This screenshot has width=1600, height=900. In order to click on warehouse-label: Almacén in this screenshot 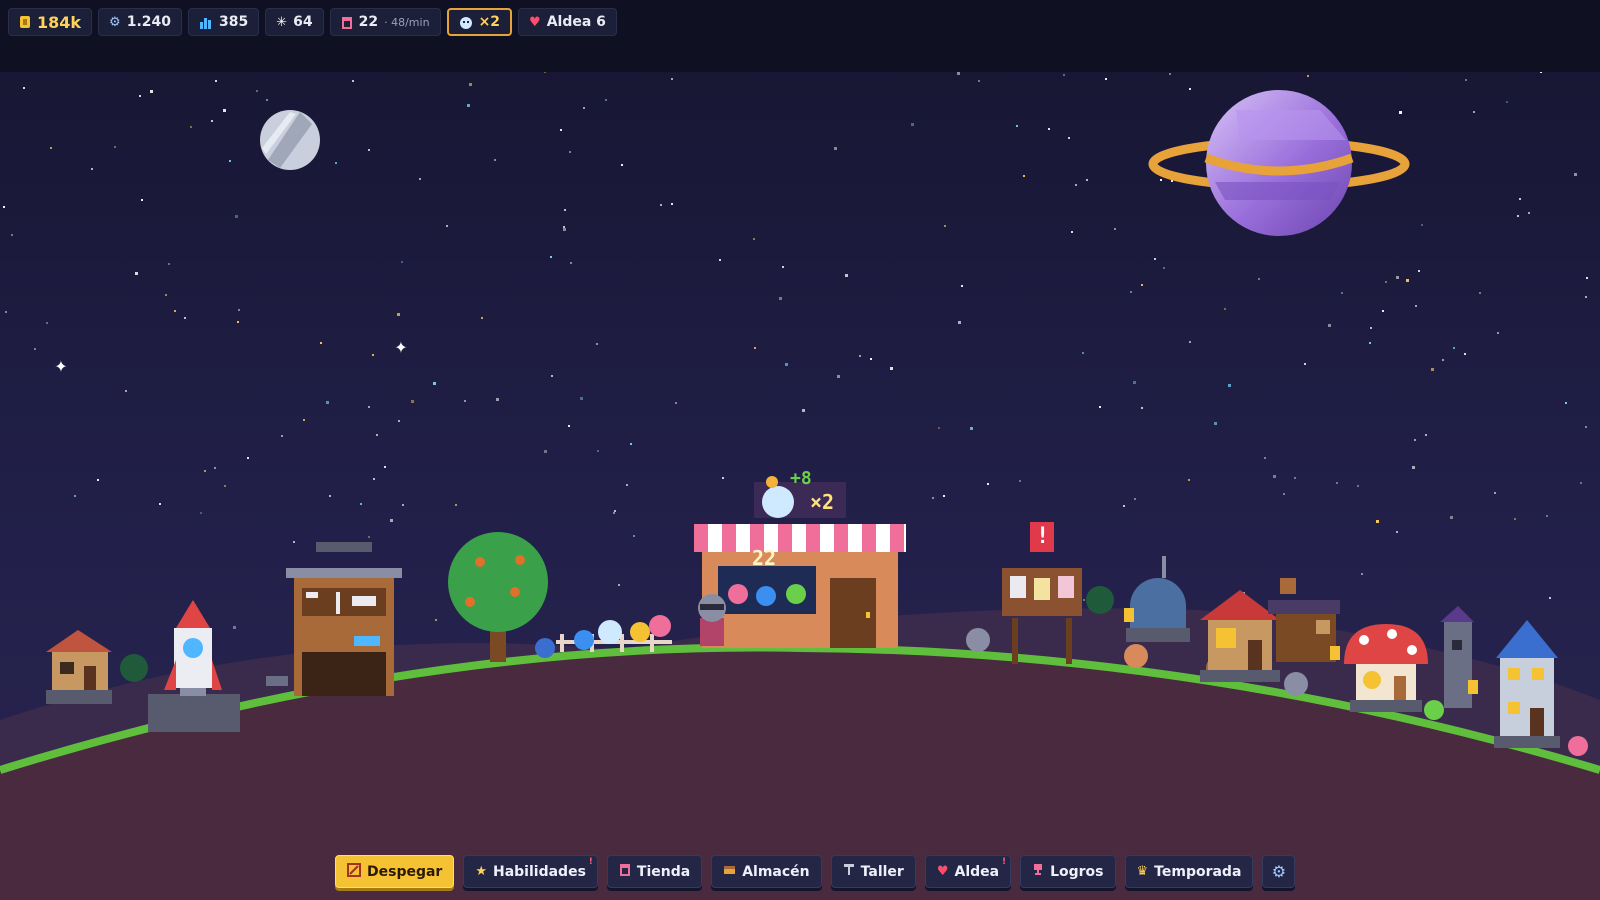, I will do `click(776, 871)`.